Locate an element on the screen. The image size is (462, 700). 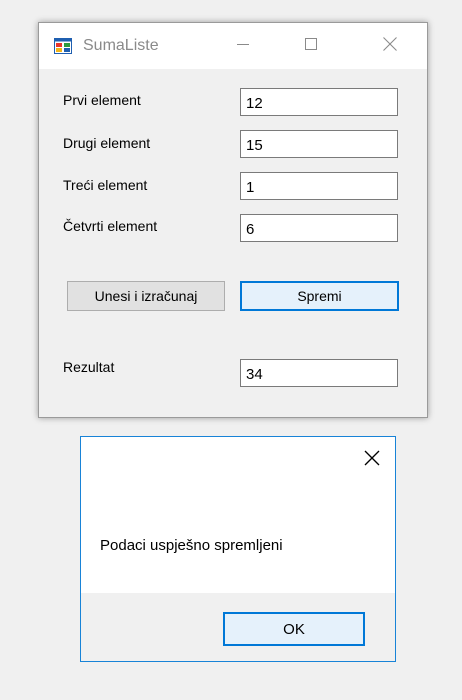
fourth-element-input is located at coordinates (319, 228).